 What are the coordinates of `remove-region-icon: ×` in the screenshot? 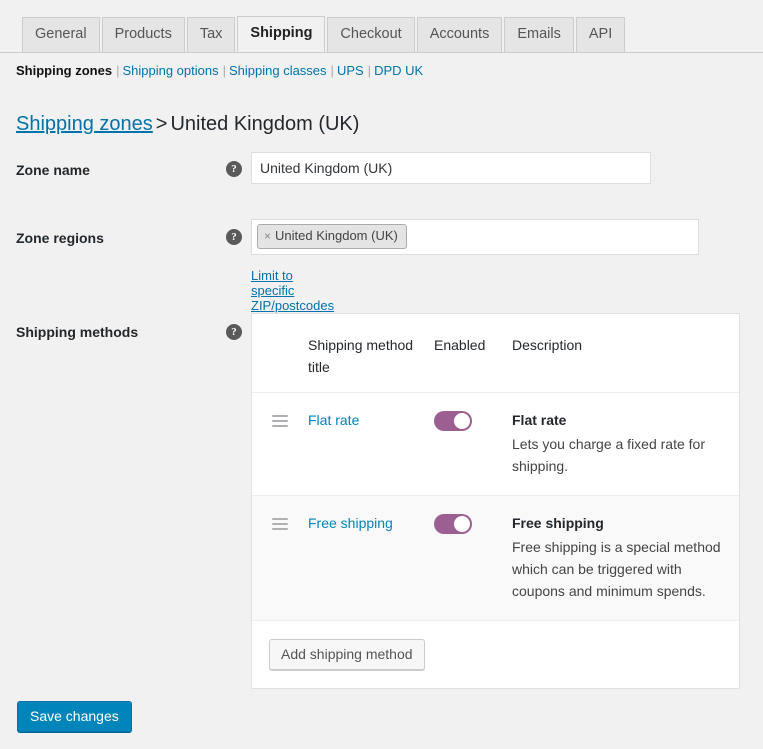 It's located at (269, 236).